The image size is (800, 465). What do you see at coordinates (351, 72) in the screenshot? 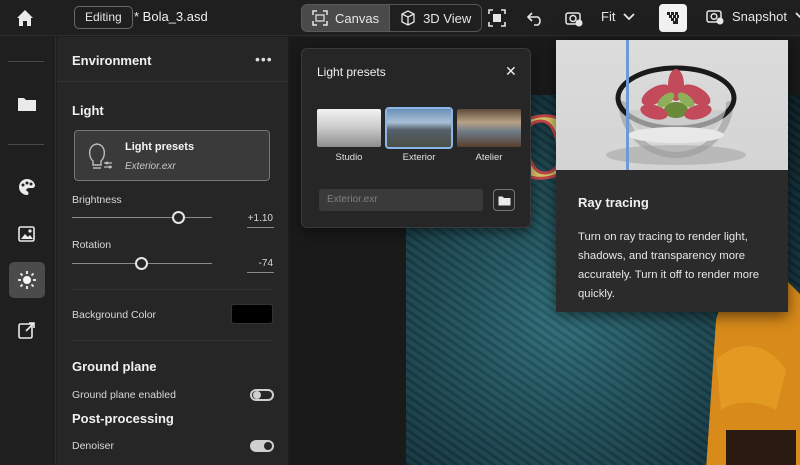
I see `popover-title: Light presets` at bounding box center [351, 72].